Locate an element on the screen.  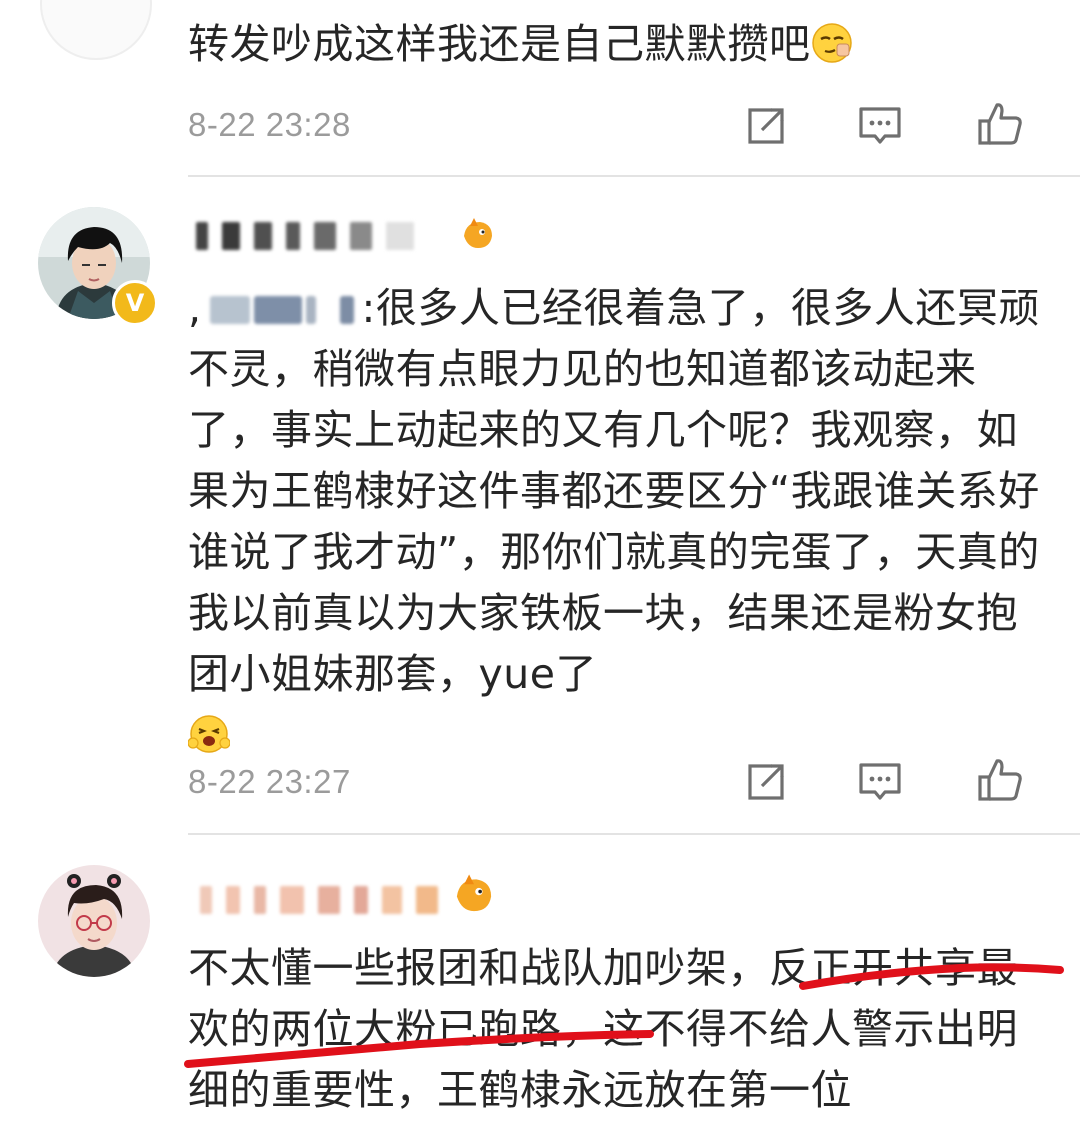
mention-prefix: , is located at coordinates (195, 308).